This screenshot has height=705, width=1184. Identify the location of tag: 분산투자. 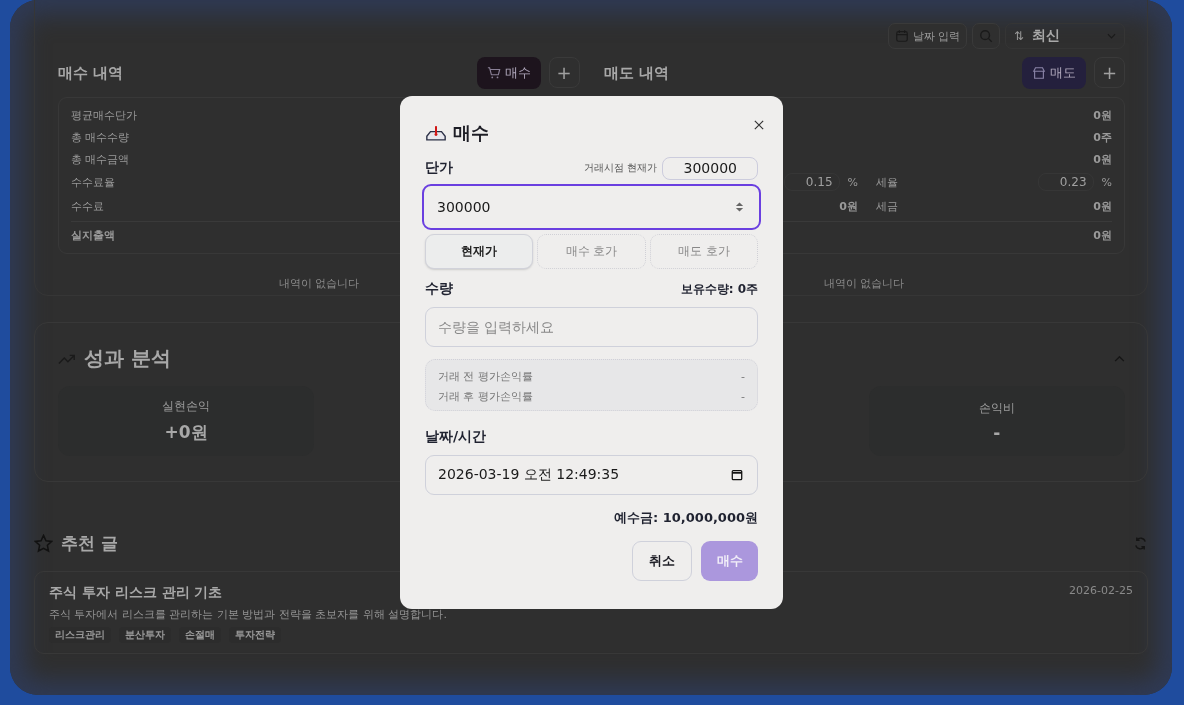
(145, 635).